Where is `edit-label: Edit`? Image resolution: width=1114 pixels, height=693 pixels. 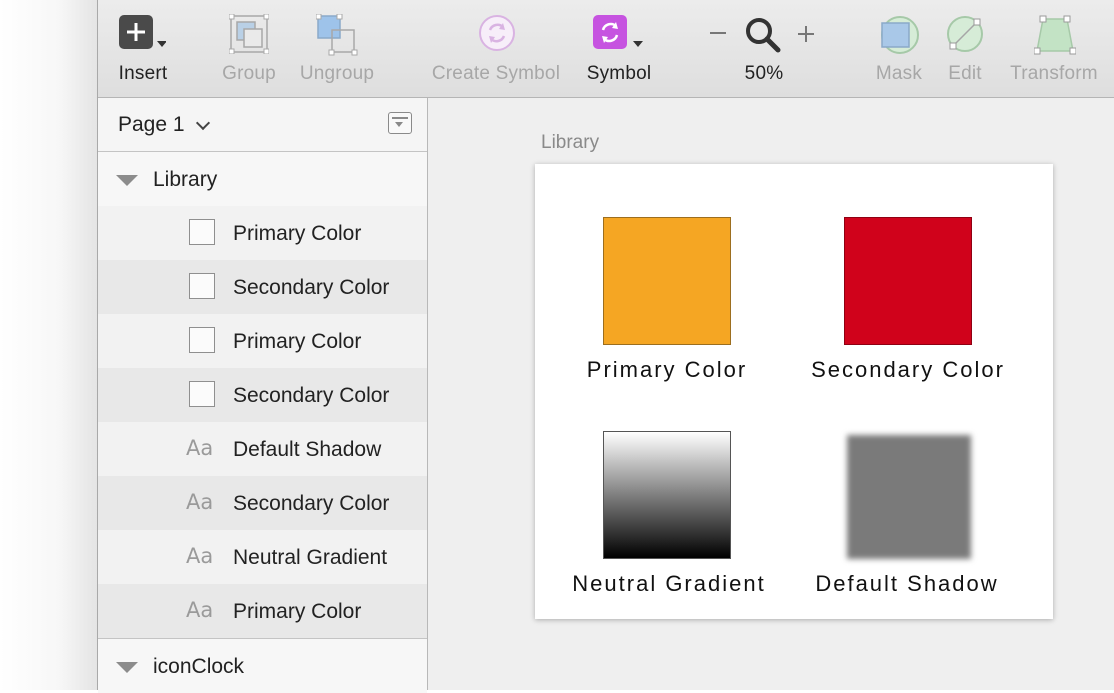 edit-label: Edit is located at coordinates (965, 73).